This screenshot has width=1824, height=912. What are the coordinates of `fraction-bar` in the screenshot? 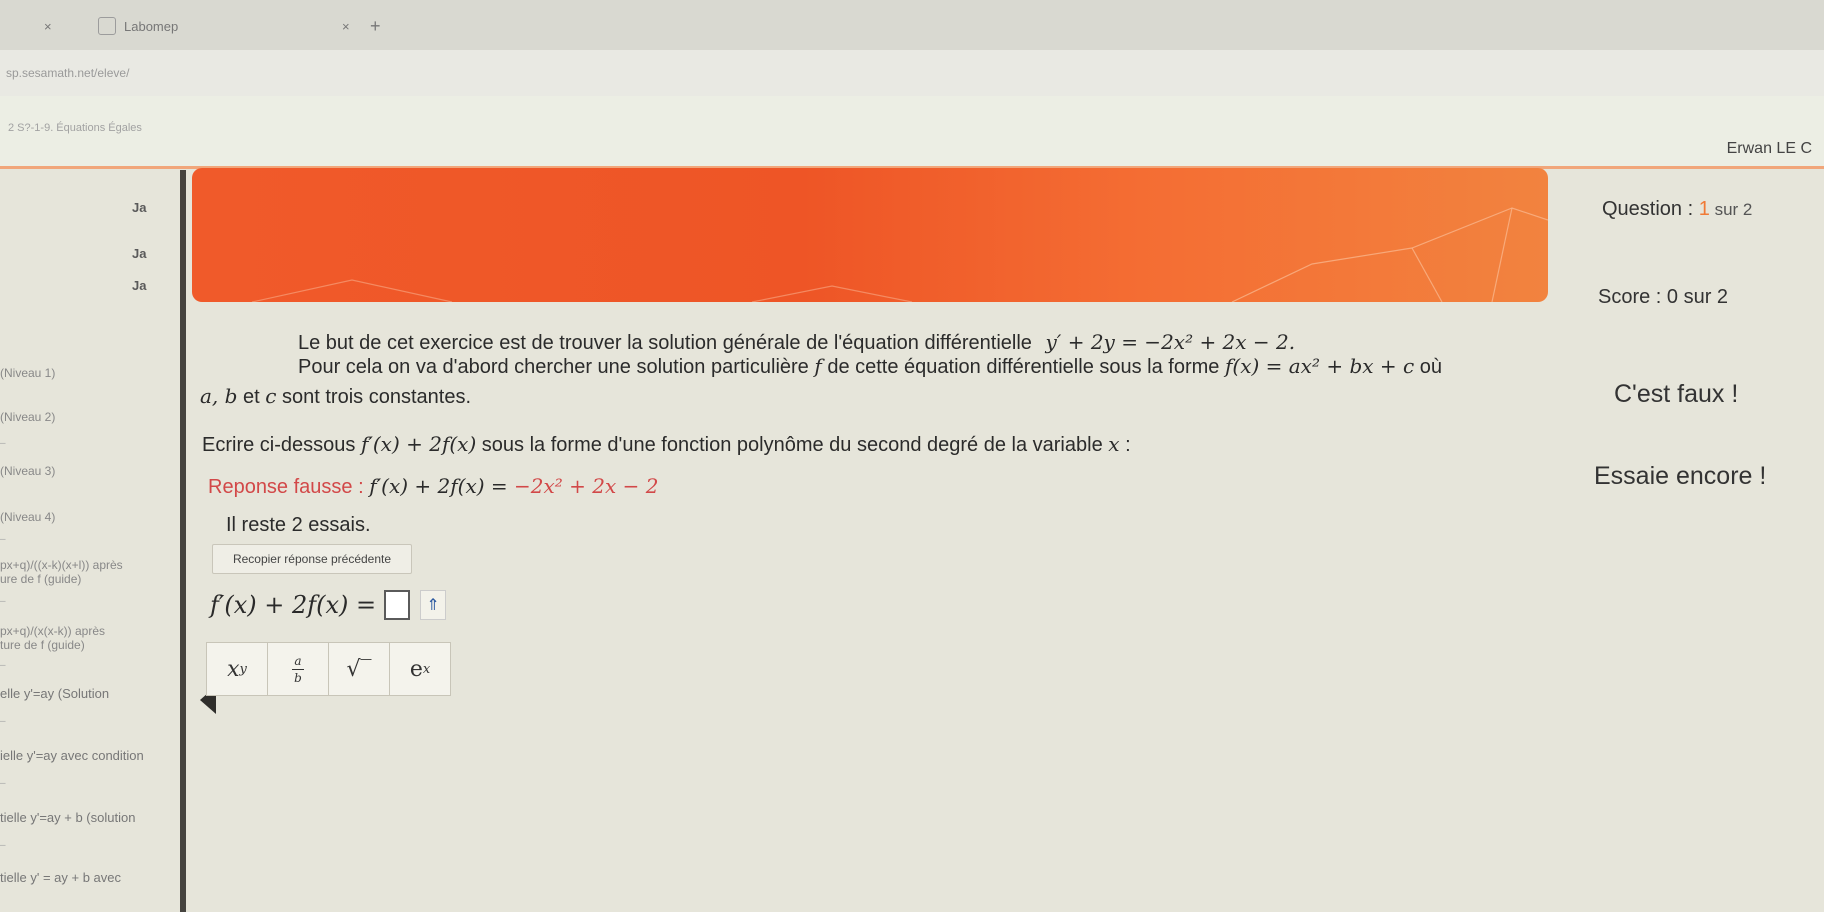 It's located at (298, 669).